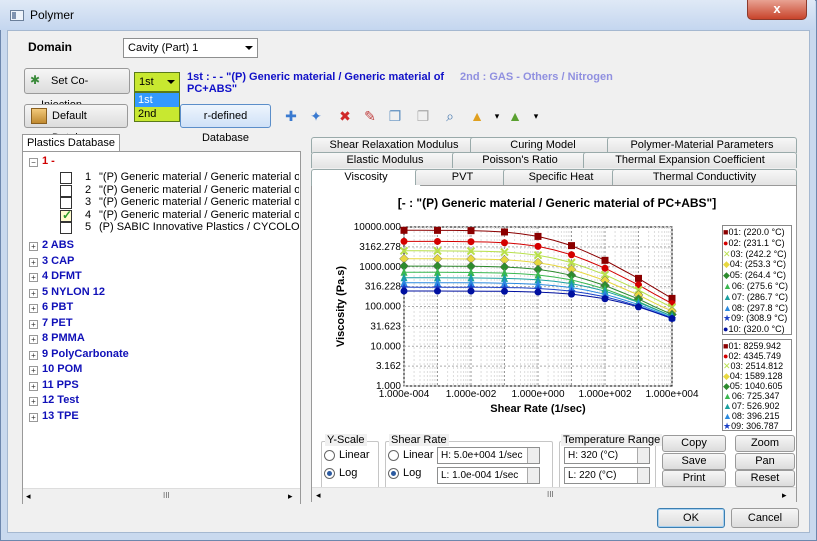 The width and height of the screenshot is (817, 541). I want to click on material-checkbox: ✓, so click(66, 215).